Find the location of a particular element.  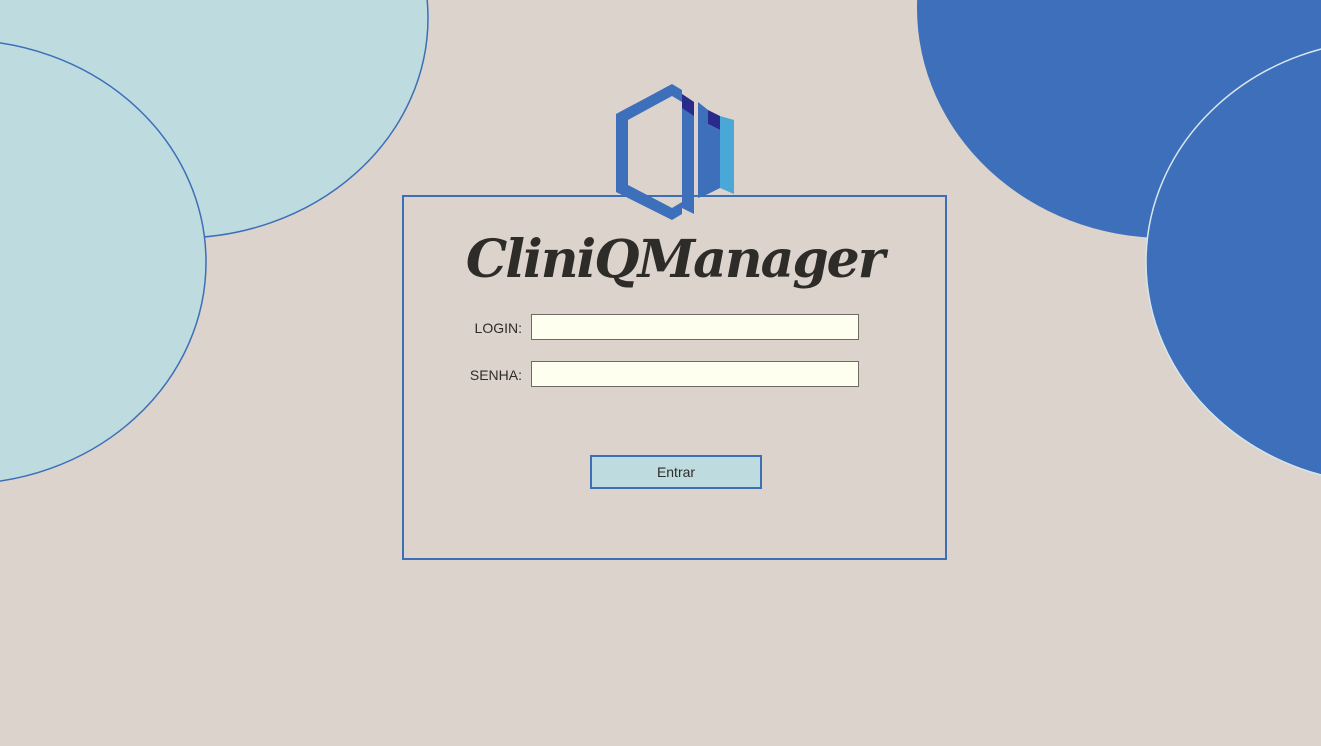

clinic-building-logo-icon is located at coordinates (675, 152).